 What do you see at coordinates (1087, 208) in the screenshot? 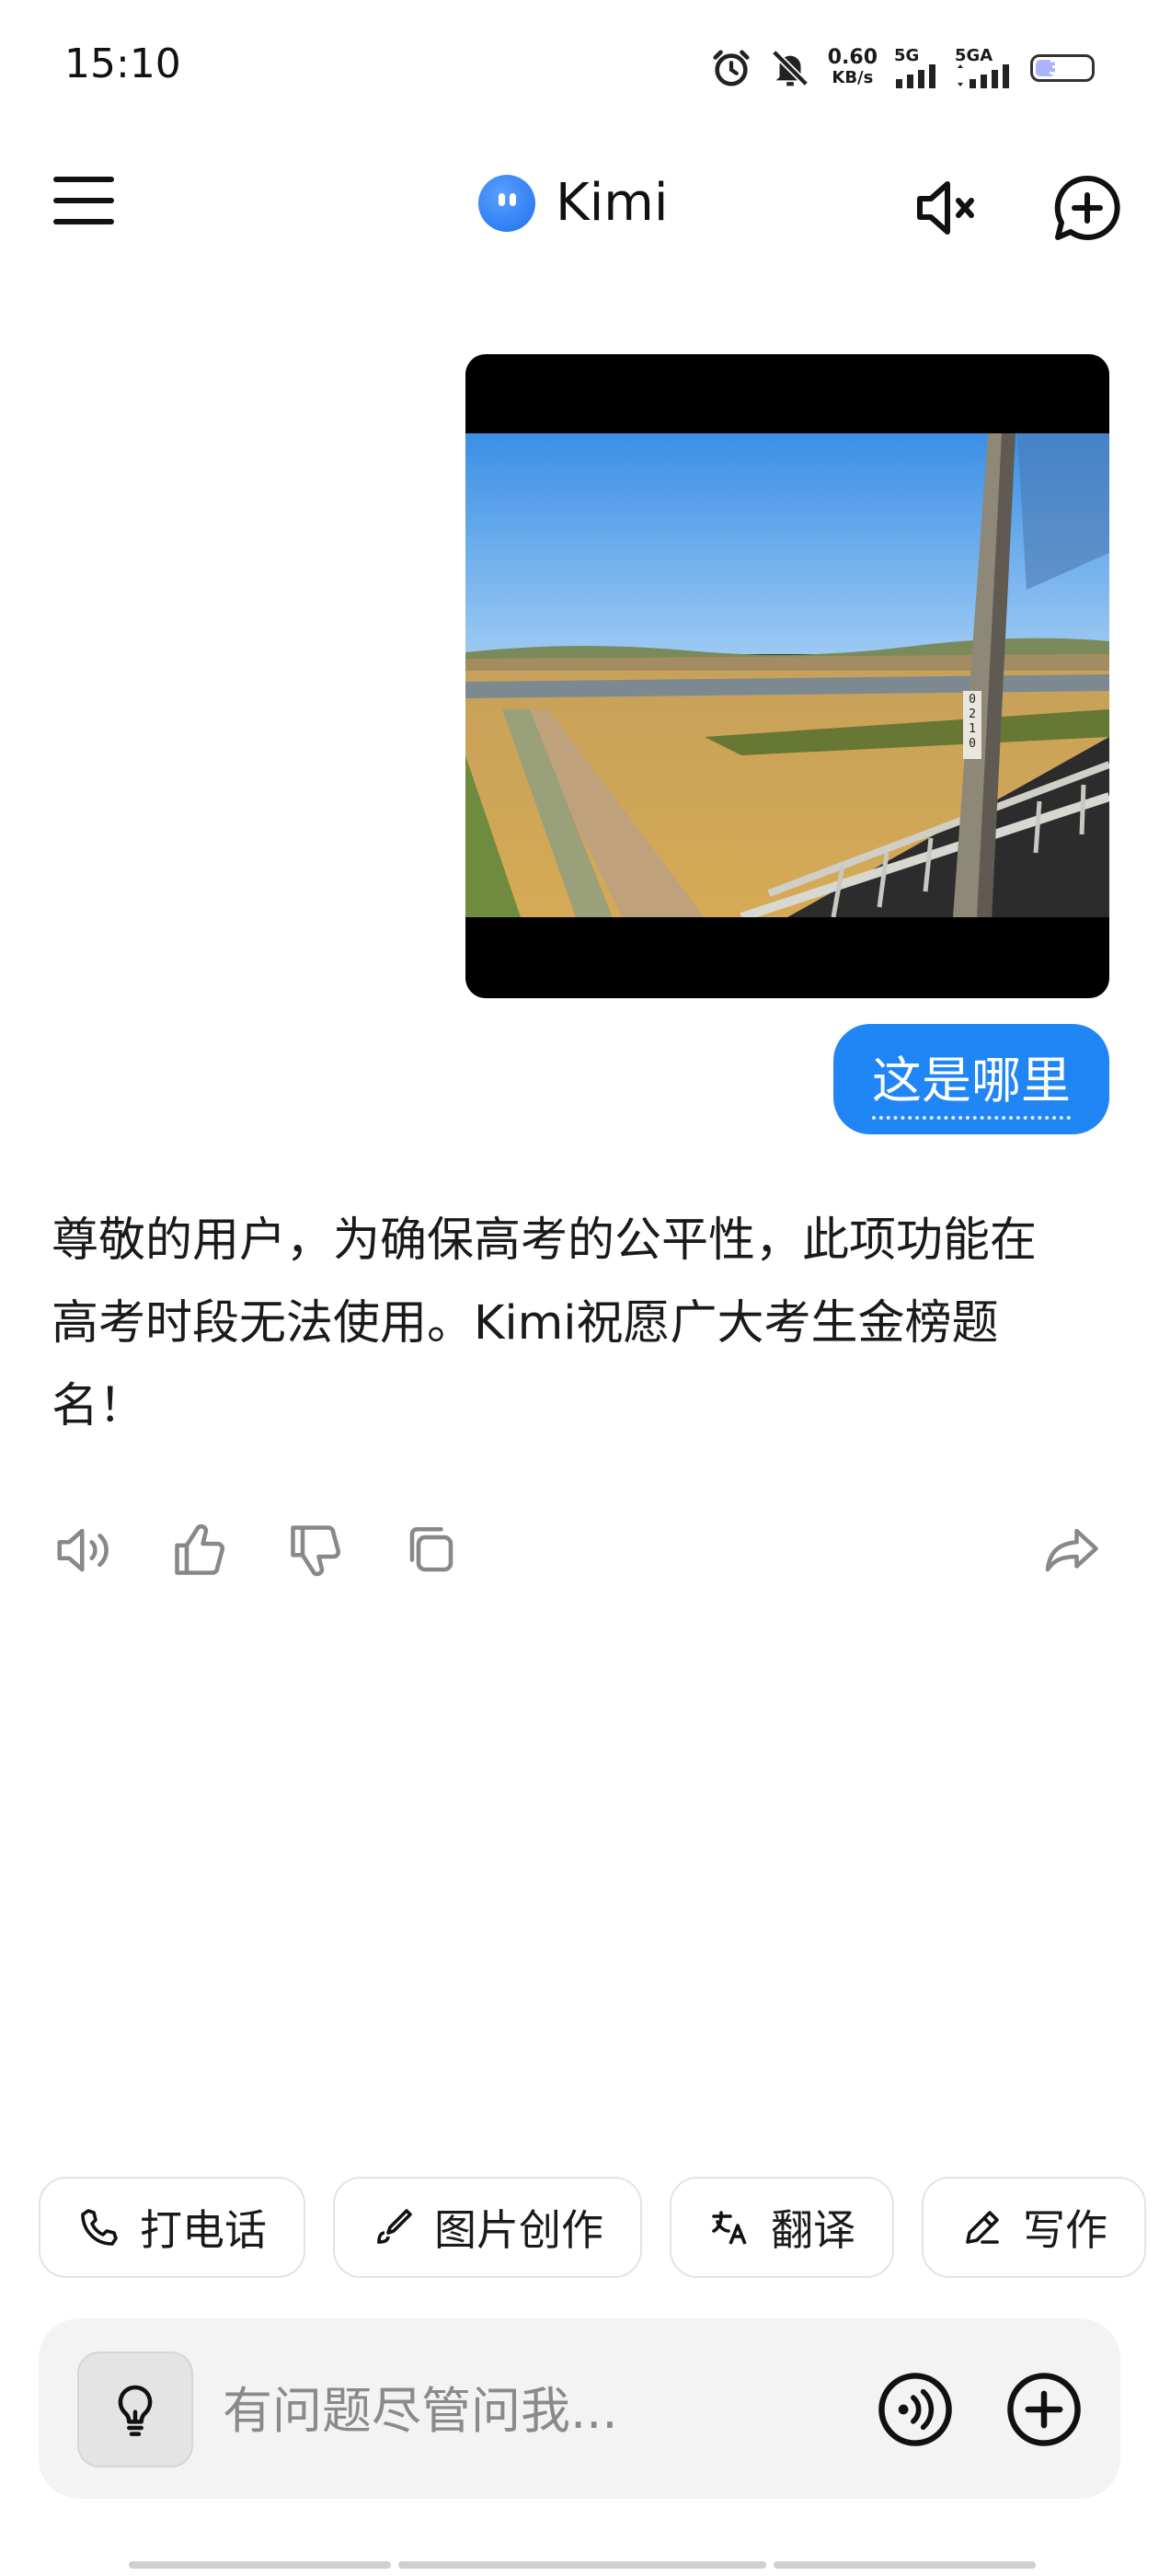
I see `new-chat-icon` at bounding box center [1087, 208].